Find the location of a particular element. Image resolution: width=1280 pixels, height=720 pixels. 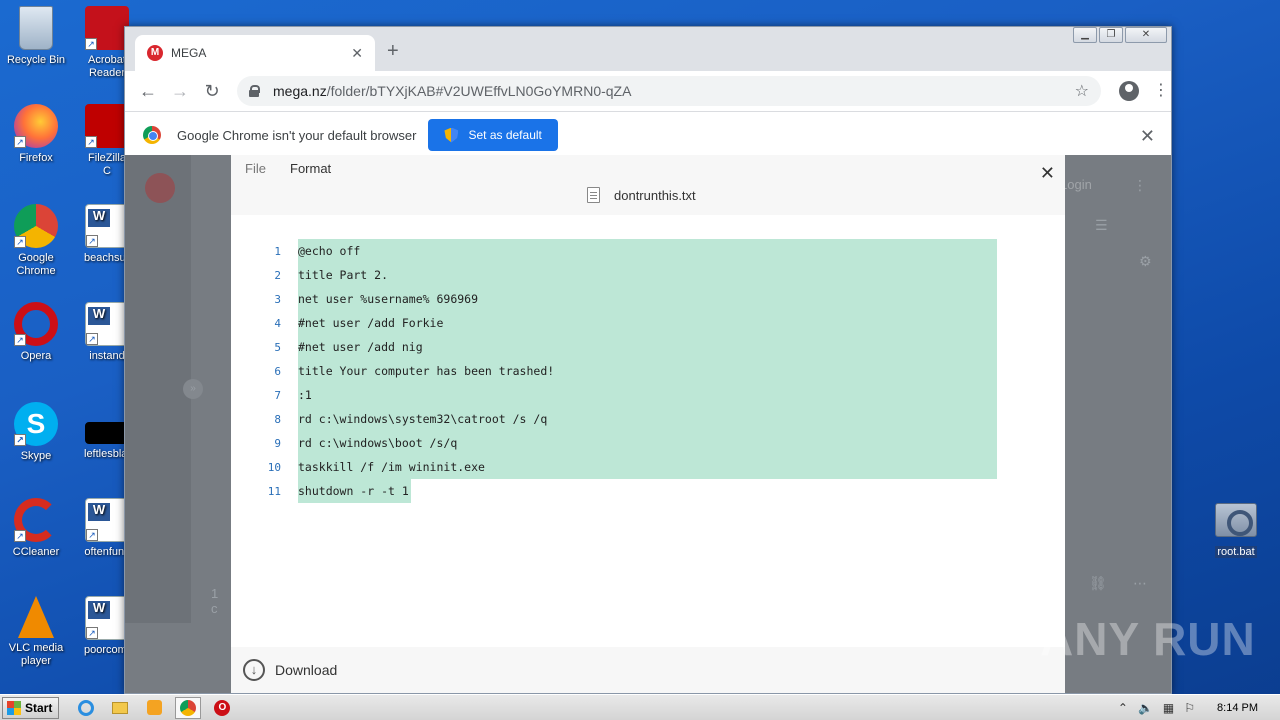

line-text: taskkill /f /im wininit.exe is located at coordinates (647, 467).